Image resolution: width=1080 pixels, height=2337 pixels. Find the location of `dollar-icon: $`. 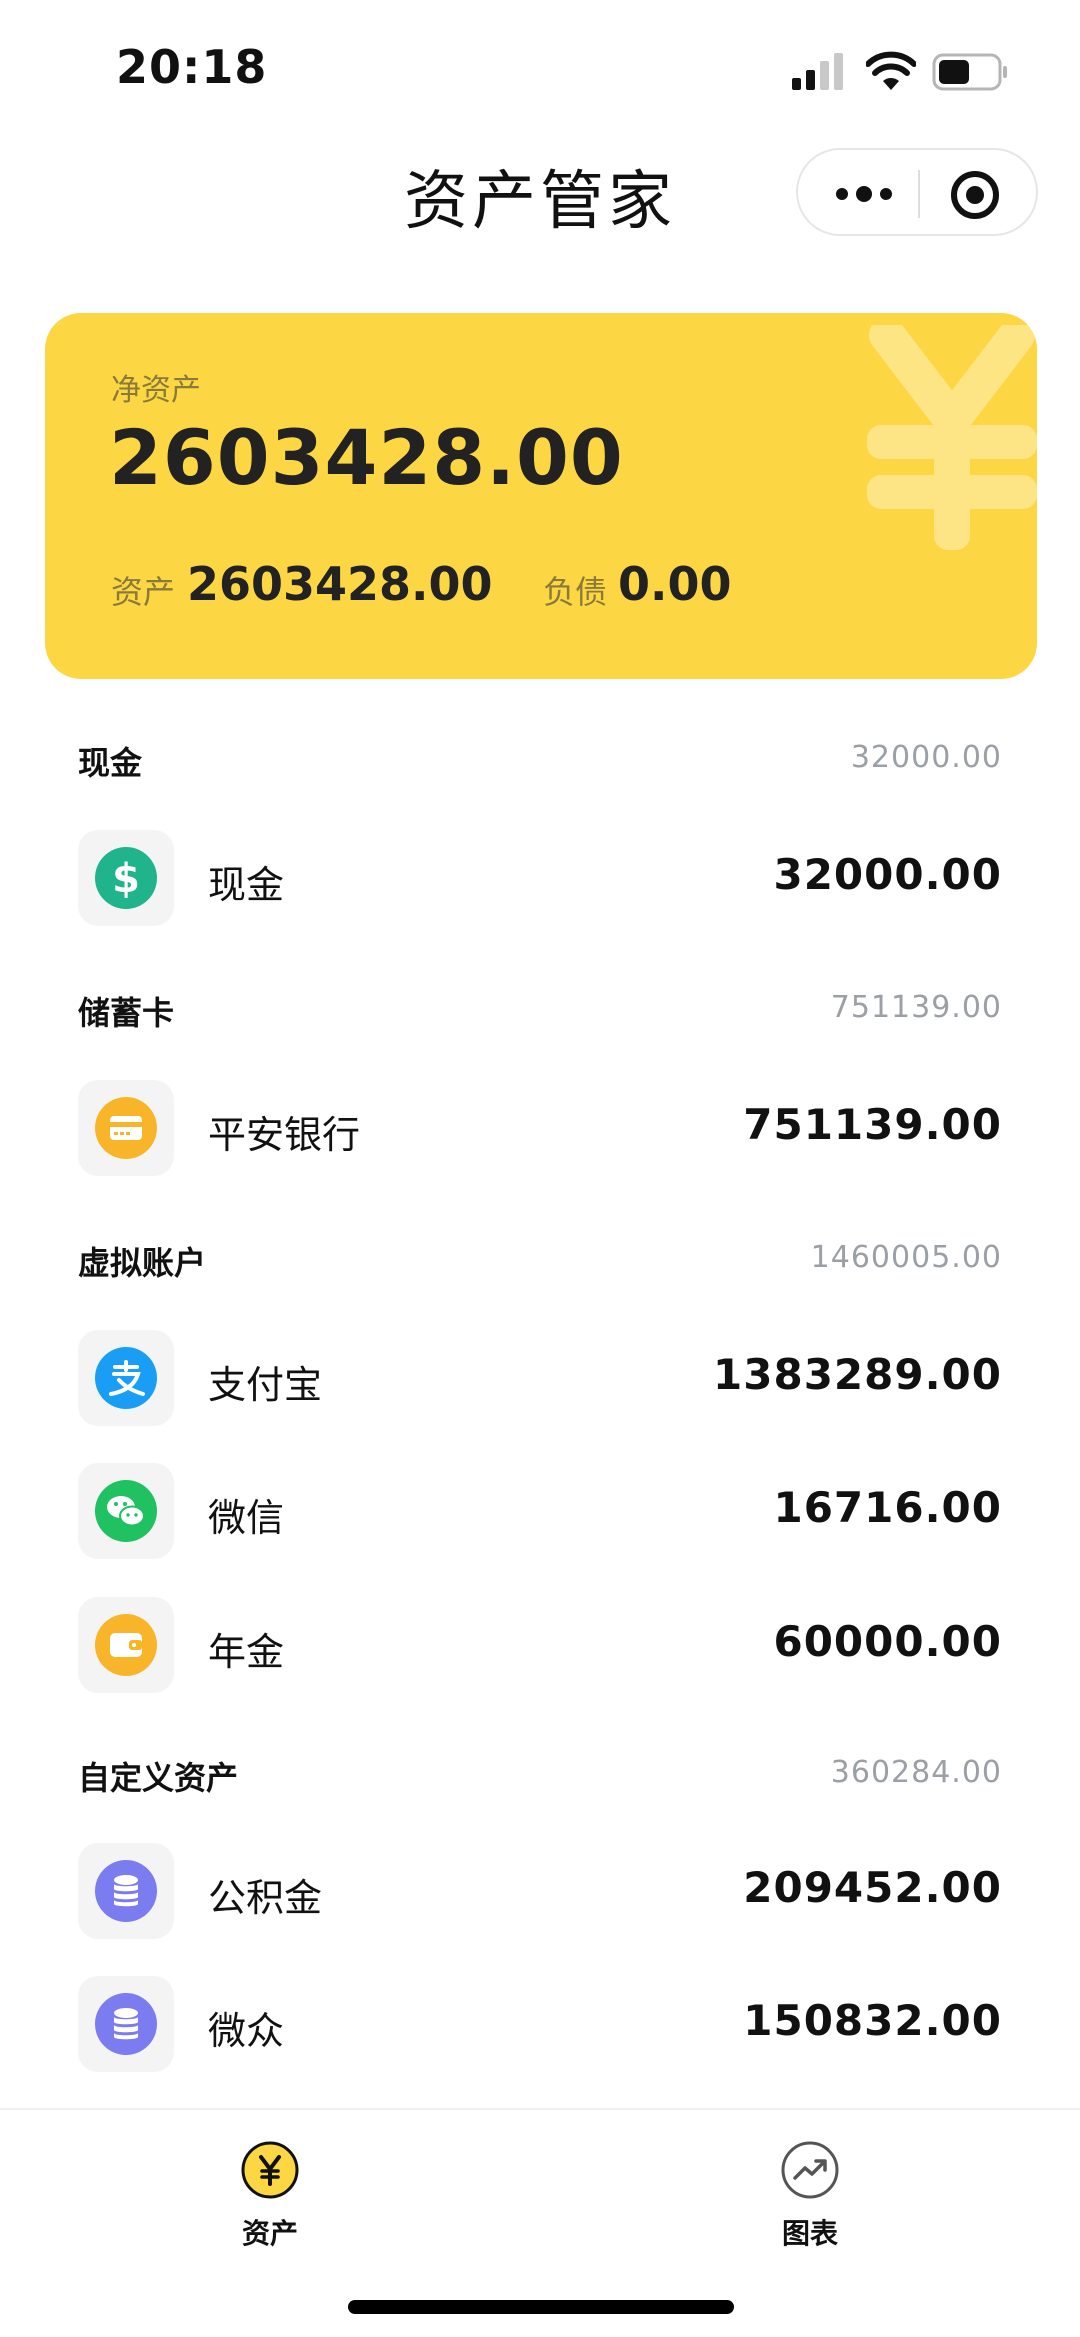

dollar-icon: $ is located at coordinates (126, 878).